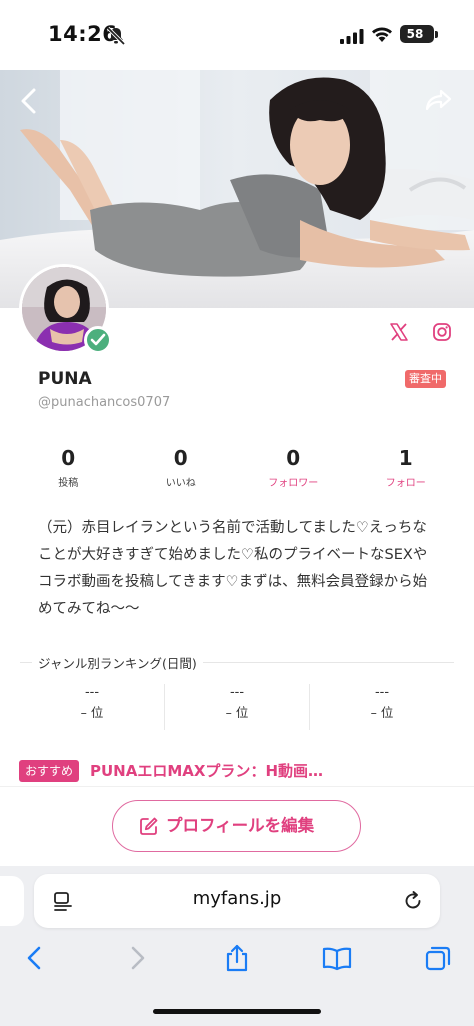 The width and height of the screenshot is (474, 1026). I want to click on bio-line: （元）赤目レイランという名前で活動してました♡えっちな, so click(232, 528).